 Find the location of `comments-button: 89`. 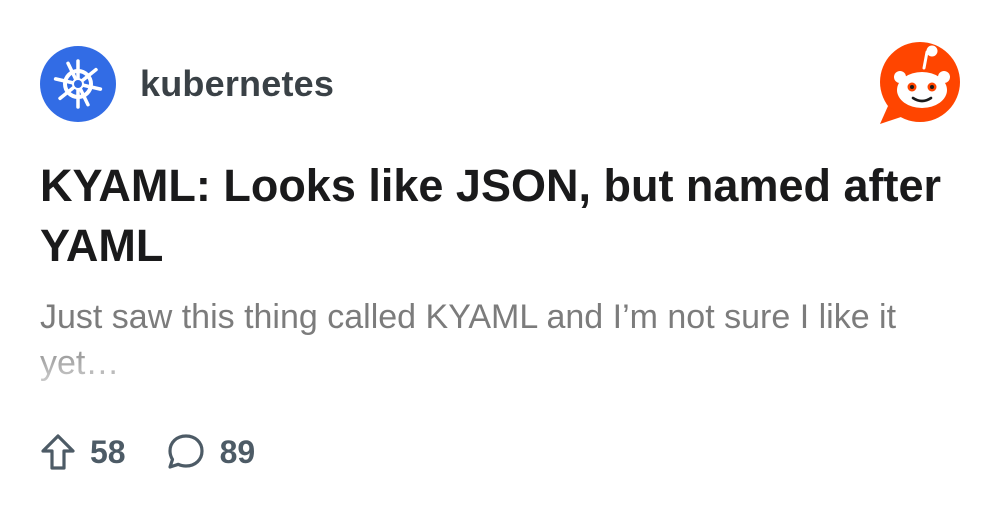

comments-button: 89 is located at coordinates (211, 452).